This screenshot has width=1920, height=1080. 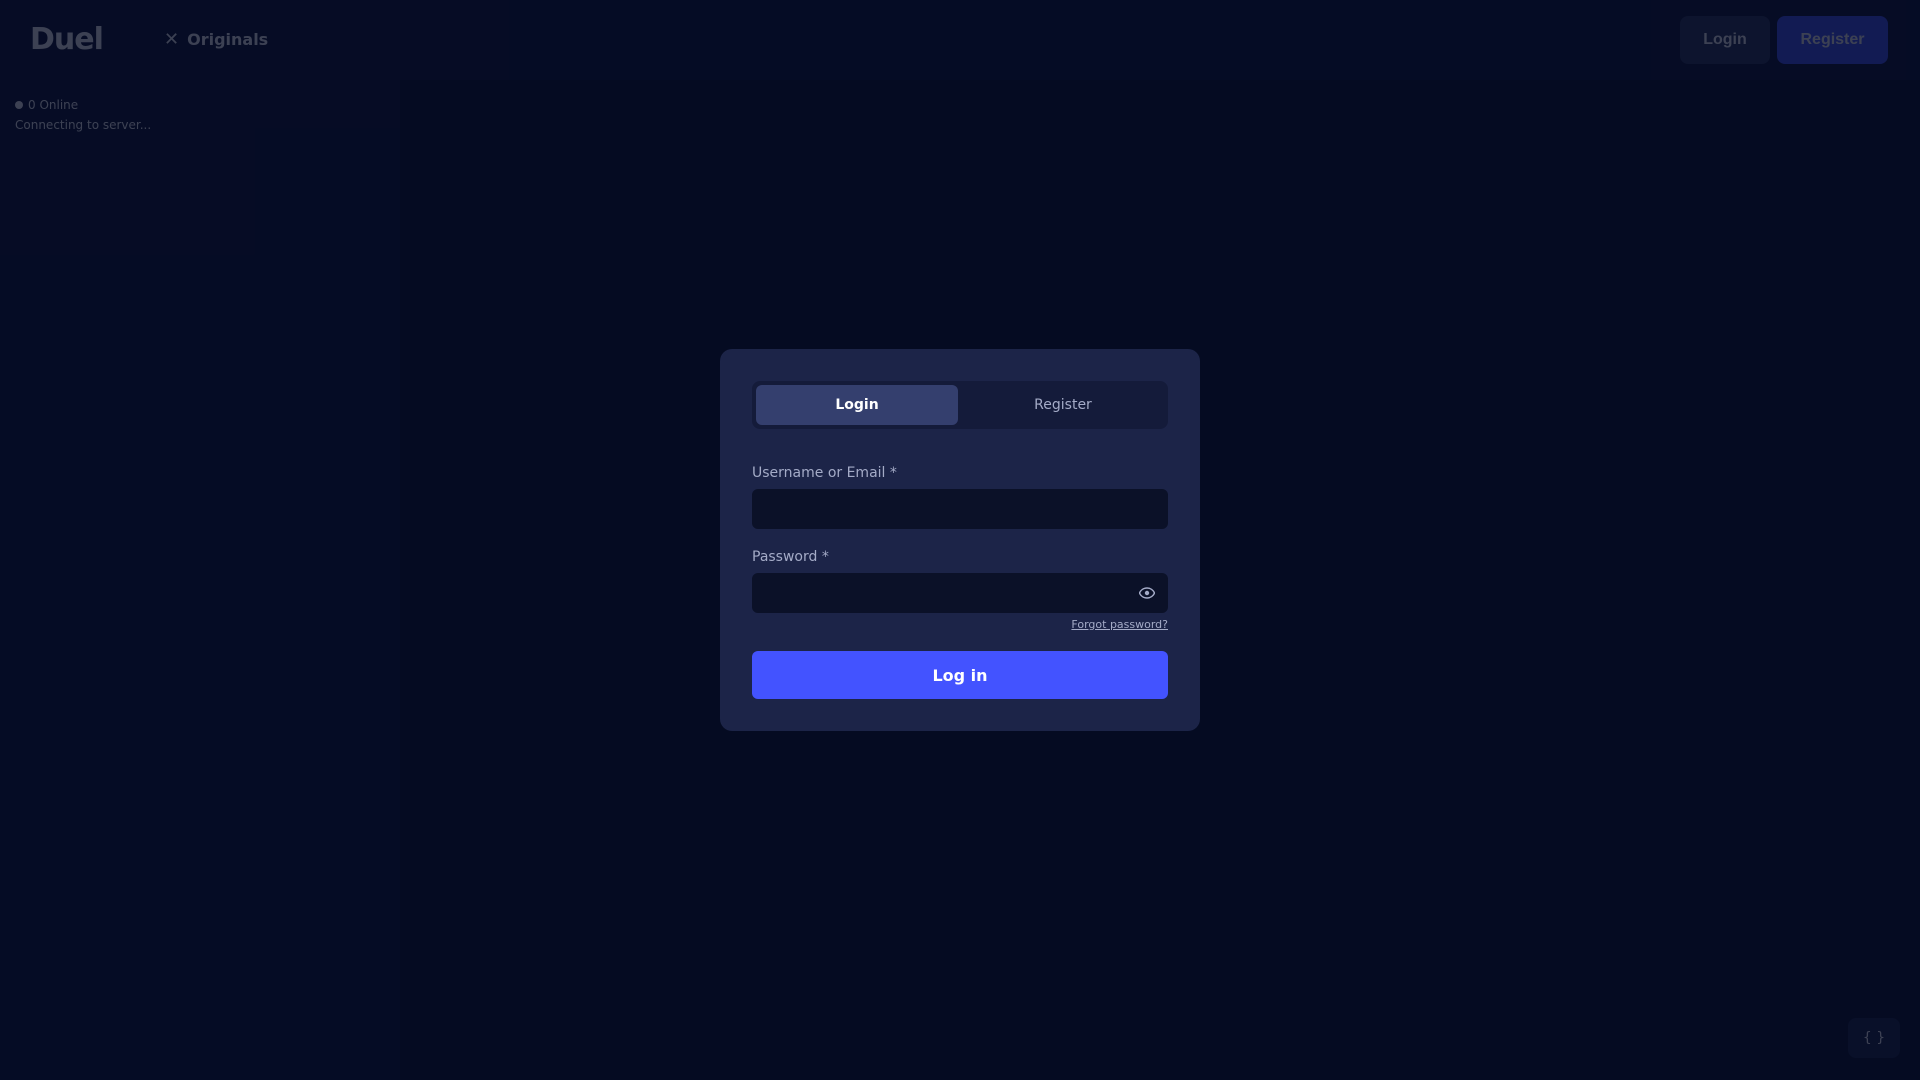 I want to click on eye-icon, so click(x=1147, y=593).